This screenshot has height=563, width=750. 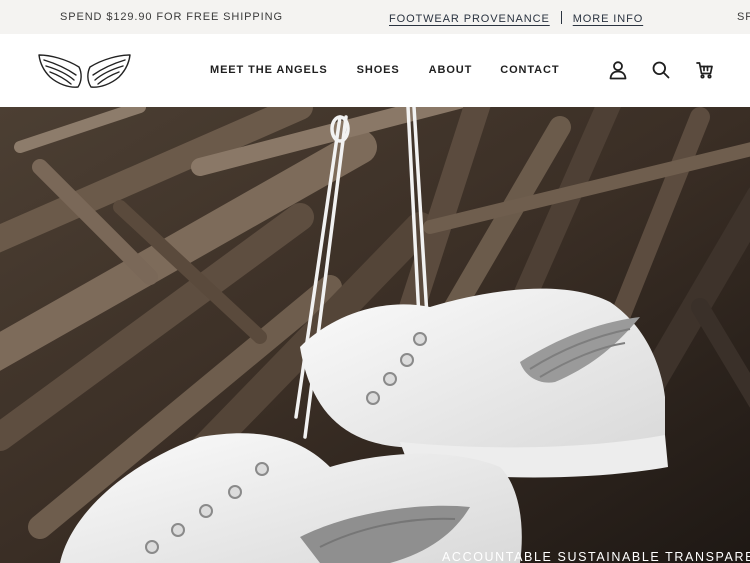 What do you see at coordinates (661, 70) in the screenshot?
I see `search-icon` at bounding box center [661, 70].